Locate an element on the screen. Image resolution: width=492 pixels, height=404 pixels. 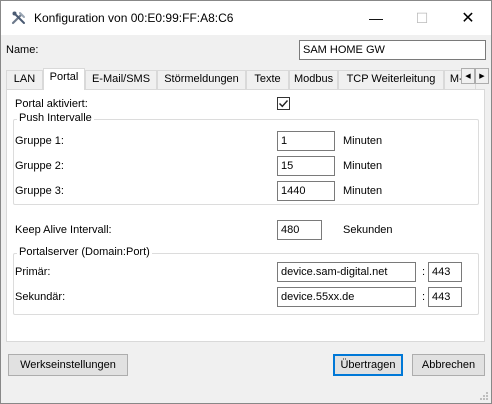
factory-settings-button: Werkseinstellungen is located at coordinates (68, 365).